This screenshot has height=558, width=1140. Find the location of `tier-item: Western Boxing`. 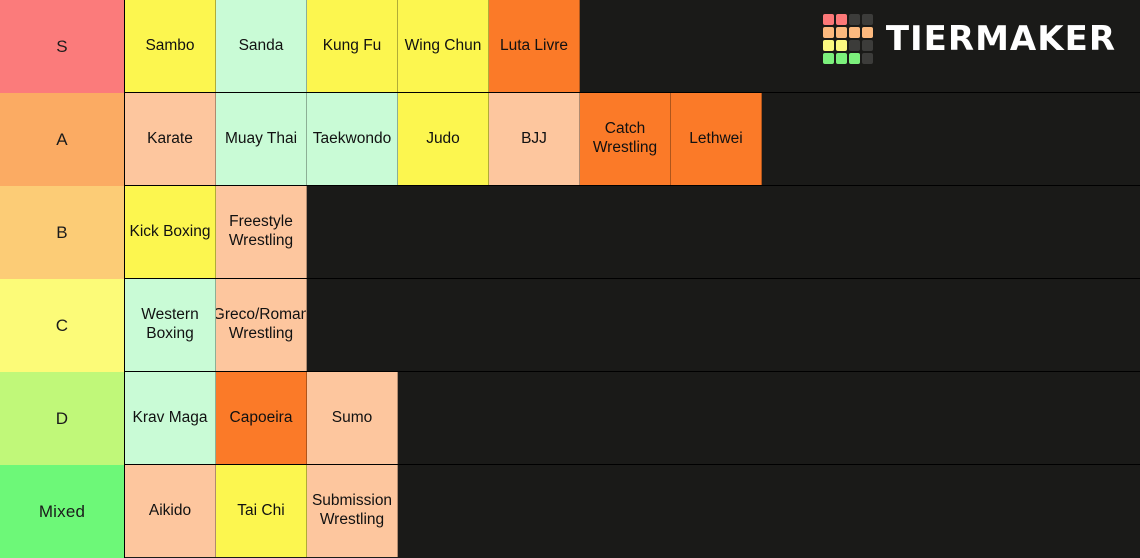

tier-item: Western Boxing is located at coordinates (170, 325).